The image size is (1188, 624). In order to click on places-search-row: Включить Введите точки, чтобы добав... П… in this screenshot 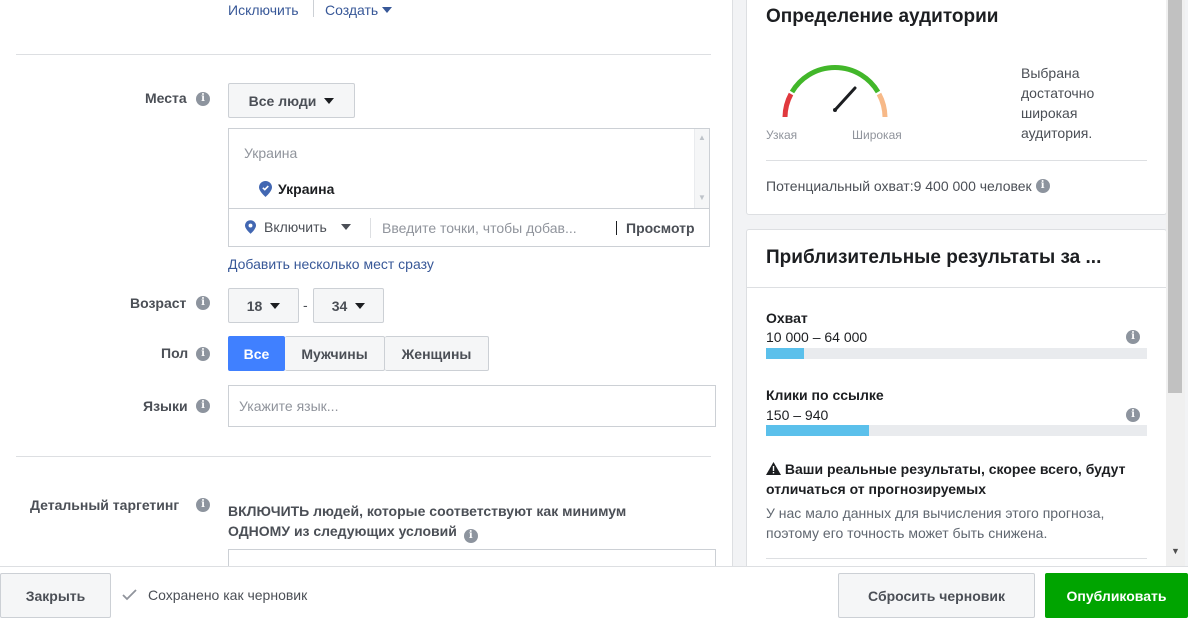, I will do `click(469, 227)`.